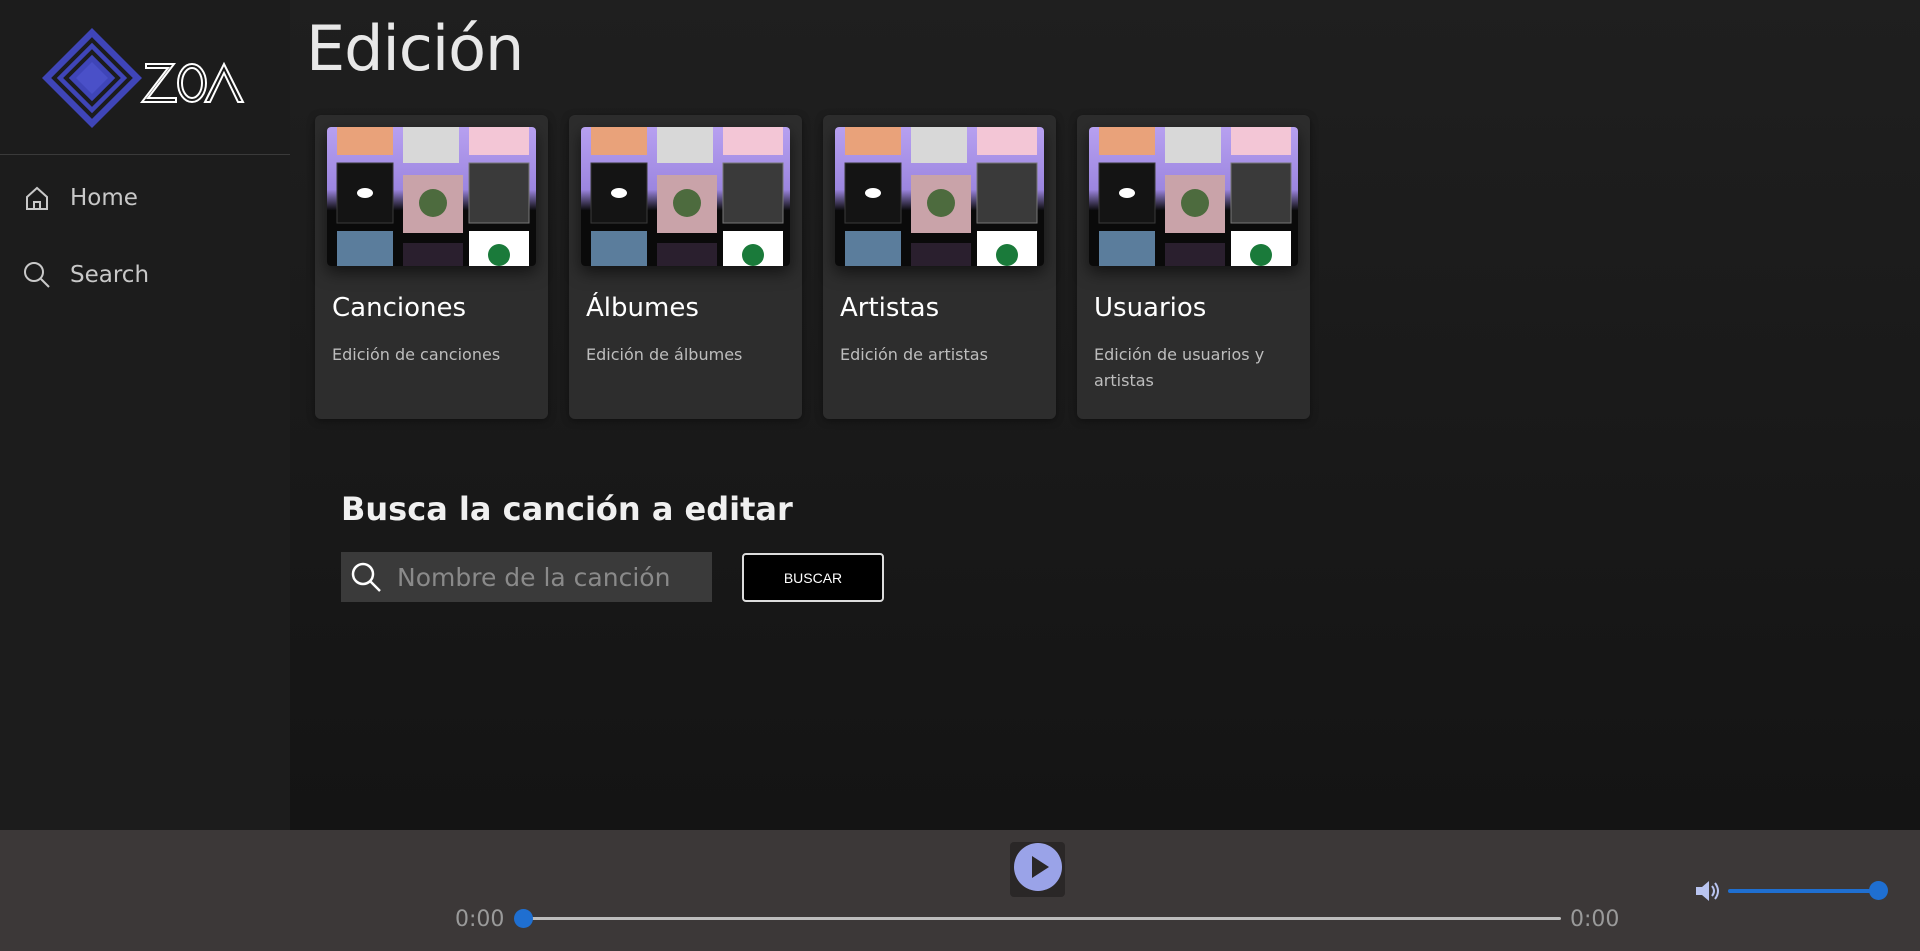  Describe the element at coordinates (1808, 890) in the screenshot. I see `volume-slider` at that location.